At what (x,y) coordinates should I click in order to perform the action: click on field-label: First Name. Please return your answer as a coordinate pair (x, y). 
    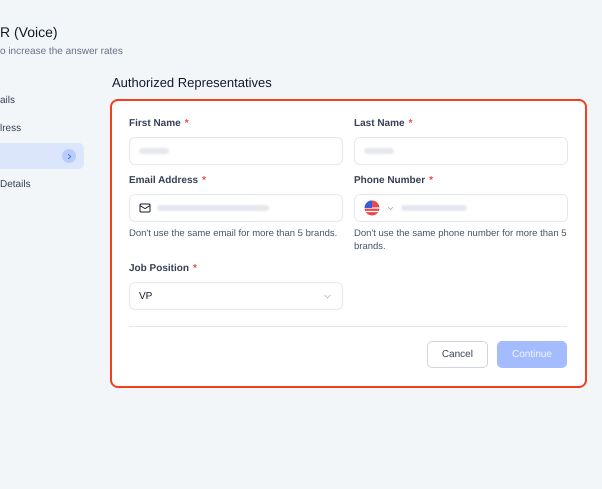
    Looking at the image, I should click on (155, 123).